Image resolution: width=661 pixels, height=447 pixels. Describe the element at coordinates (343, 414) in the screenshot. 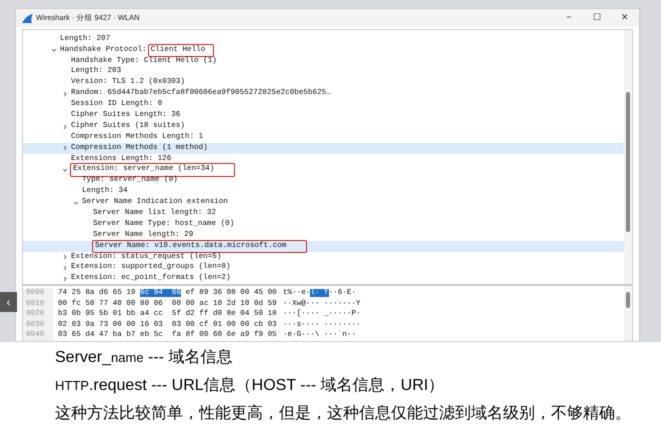

I see `note-text: 这种方法比较简单，性能更高，但是，这种信息仅能过滤到域名级别，不够精确。` at that location.